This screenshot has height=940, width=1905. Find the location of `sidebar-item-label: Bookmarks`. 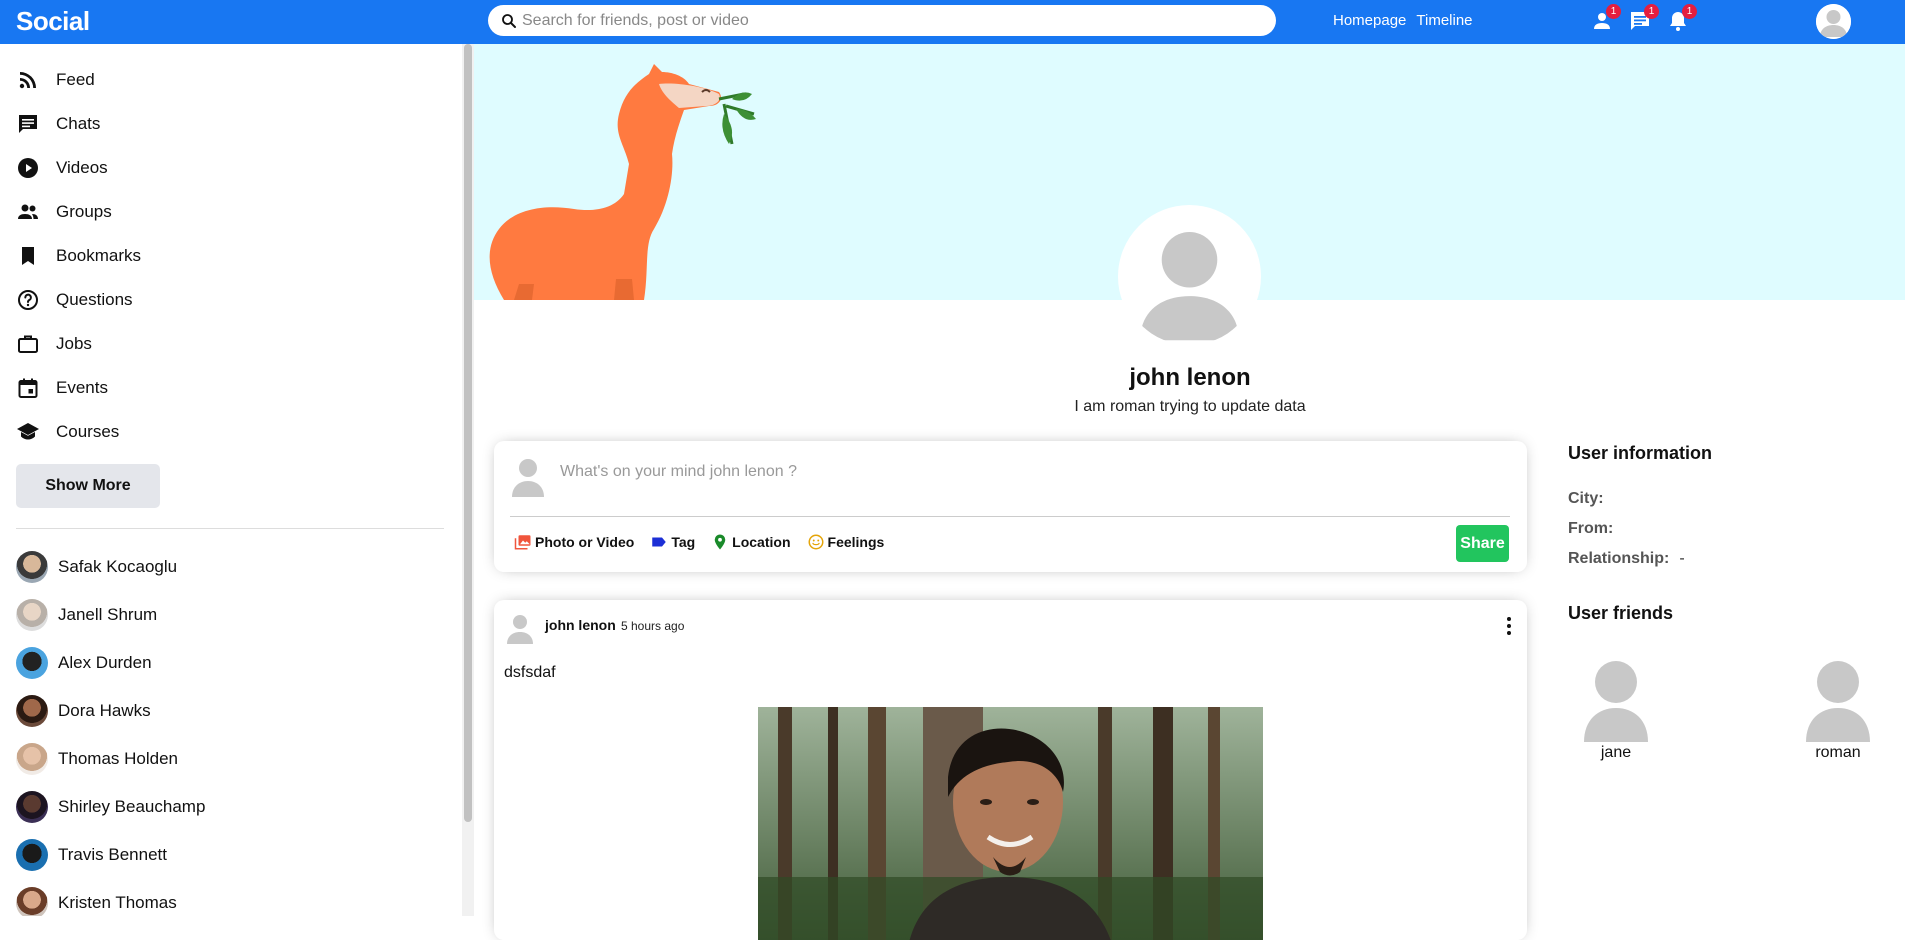

sidebar-item-label: Bookmarks is located at coordinates (99, 255).